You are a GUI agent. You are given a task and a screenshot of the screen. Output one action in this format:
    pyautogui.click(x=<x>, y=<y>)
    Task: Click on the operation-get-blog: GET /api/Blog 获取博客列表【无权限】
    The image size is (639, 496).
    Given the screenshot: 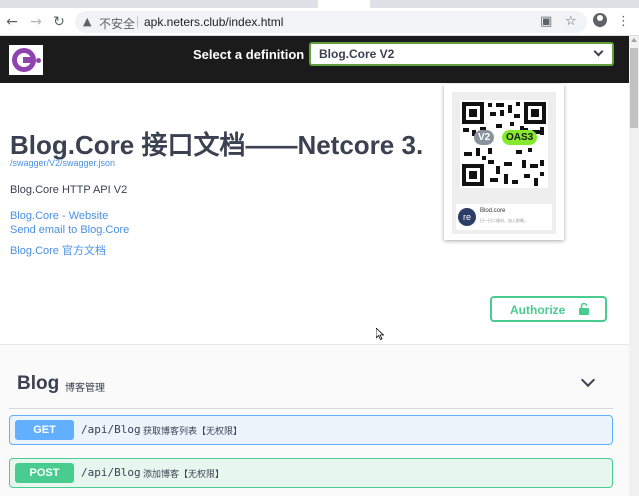 What is the action you would take?
    pyautogui.click(x=311, y=430)
    